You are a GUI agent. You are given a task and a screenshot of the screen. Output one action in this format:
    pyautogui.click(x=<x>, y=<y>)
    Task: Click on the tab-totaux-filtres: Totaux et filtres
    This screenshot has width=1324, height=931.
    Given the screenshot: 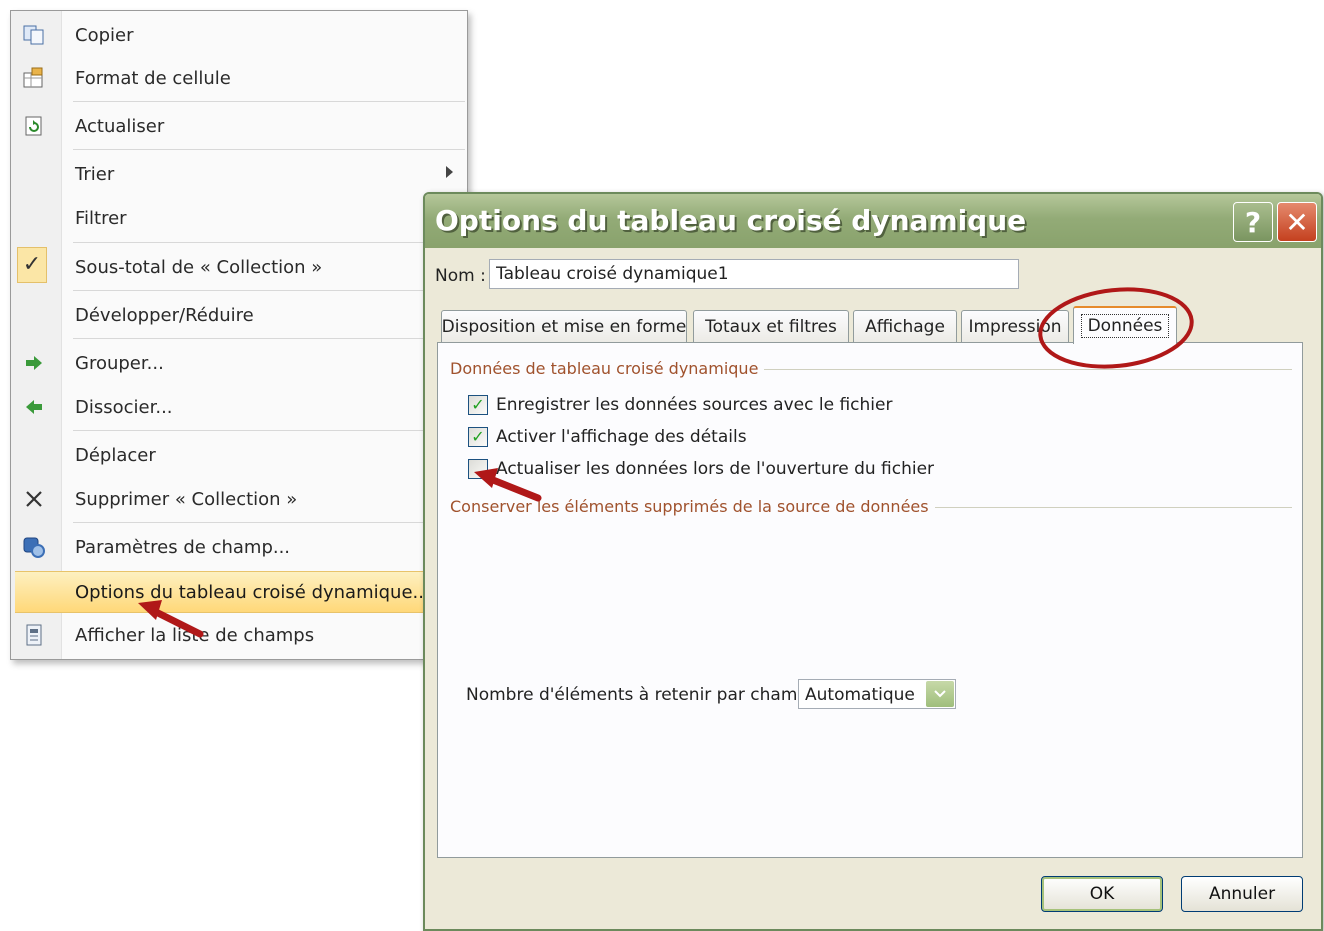 What is the action you would take?
    pyautogui.click(x=771, y=326)
    